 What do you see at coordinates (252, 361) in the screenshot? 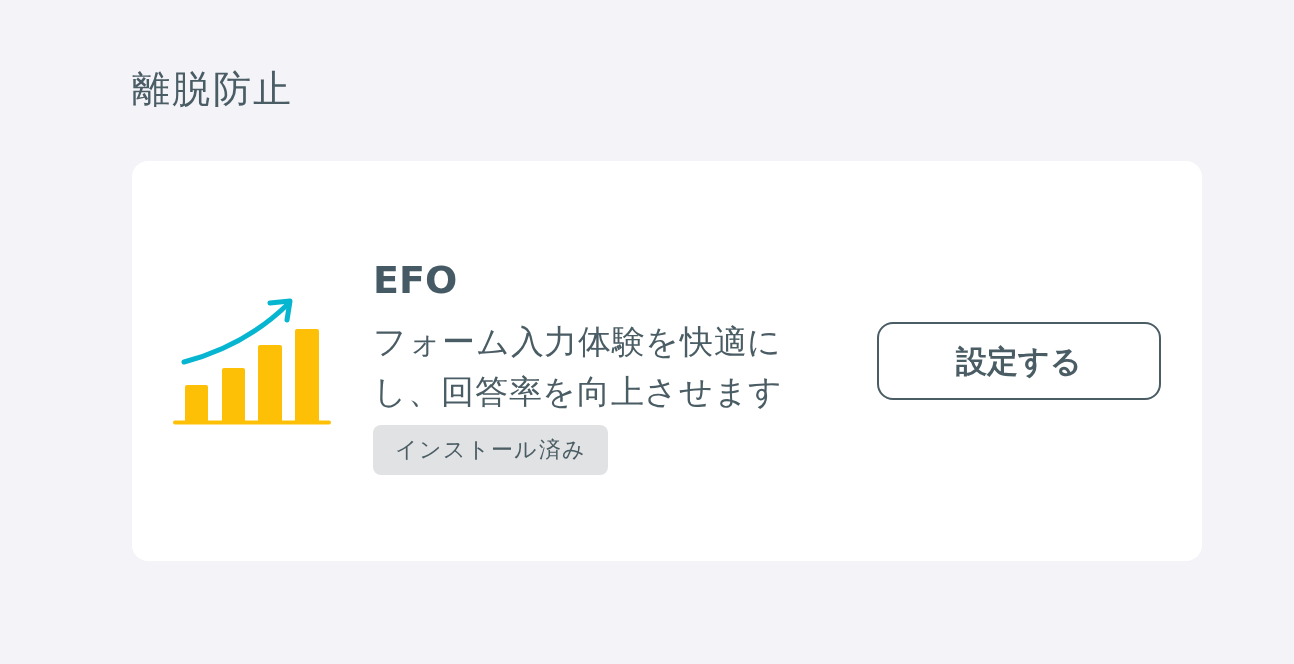
I see `bar-chart-icon` at bounding box center [252, 361].